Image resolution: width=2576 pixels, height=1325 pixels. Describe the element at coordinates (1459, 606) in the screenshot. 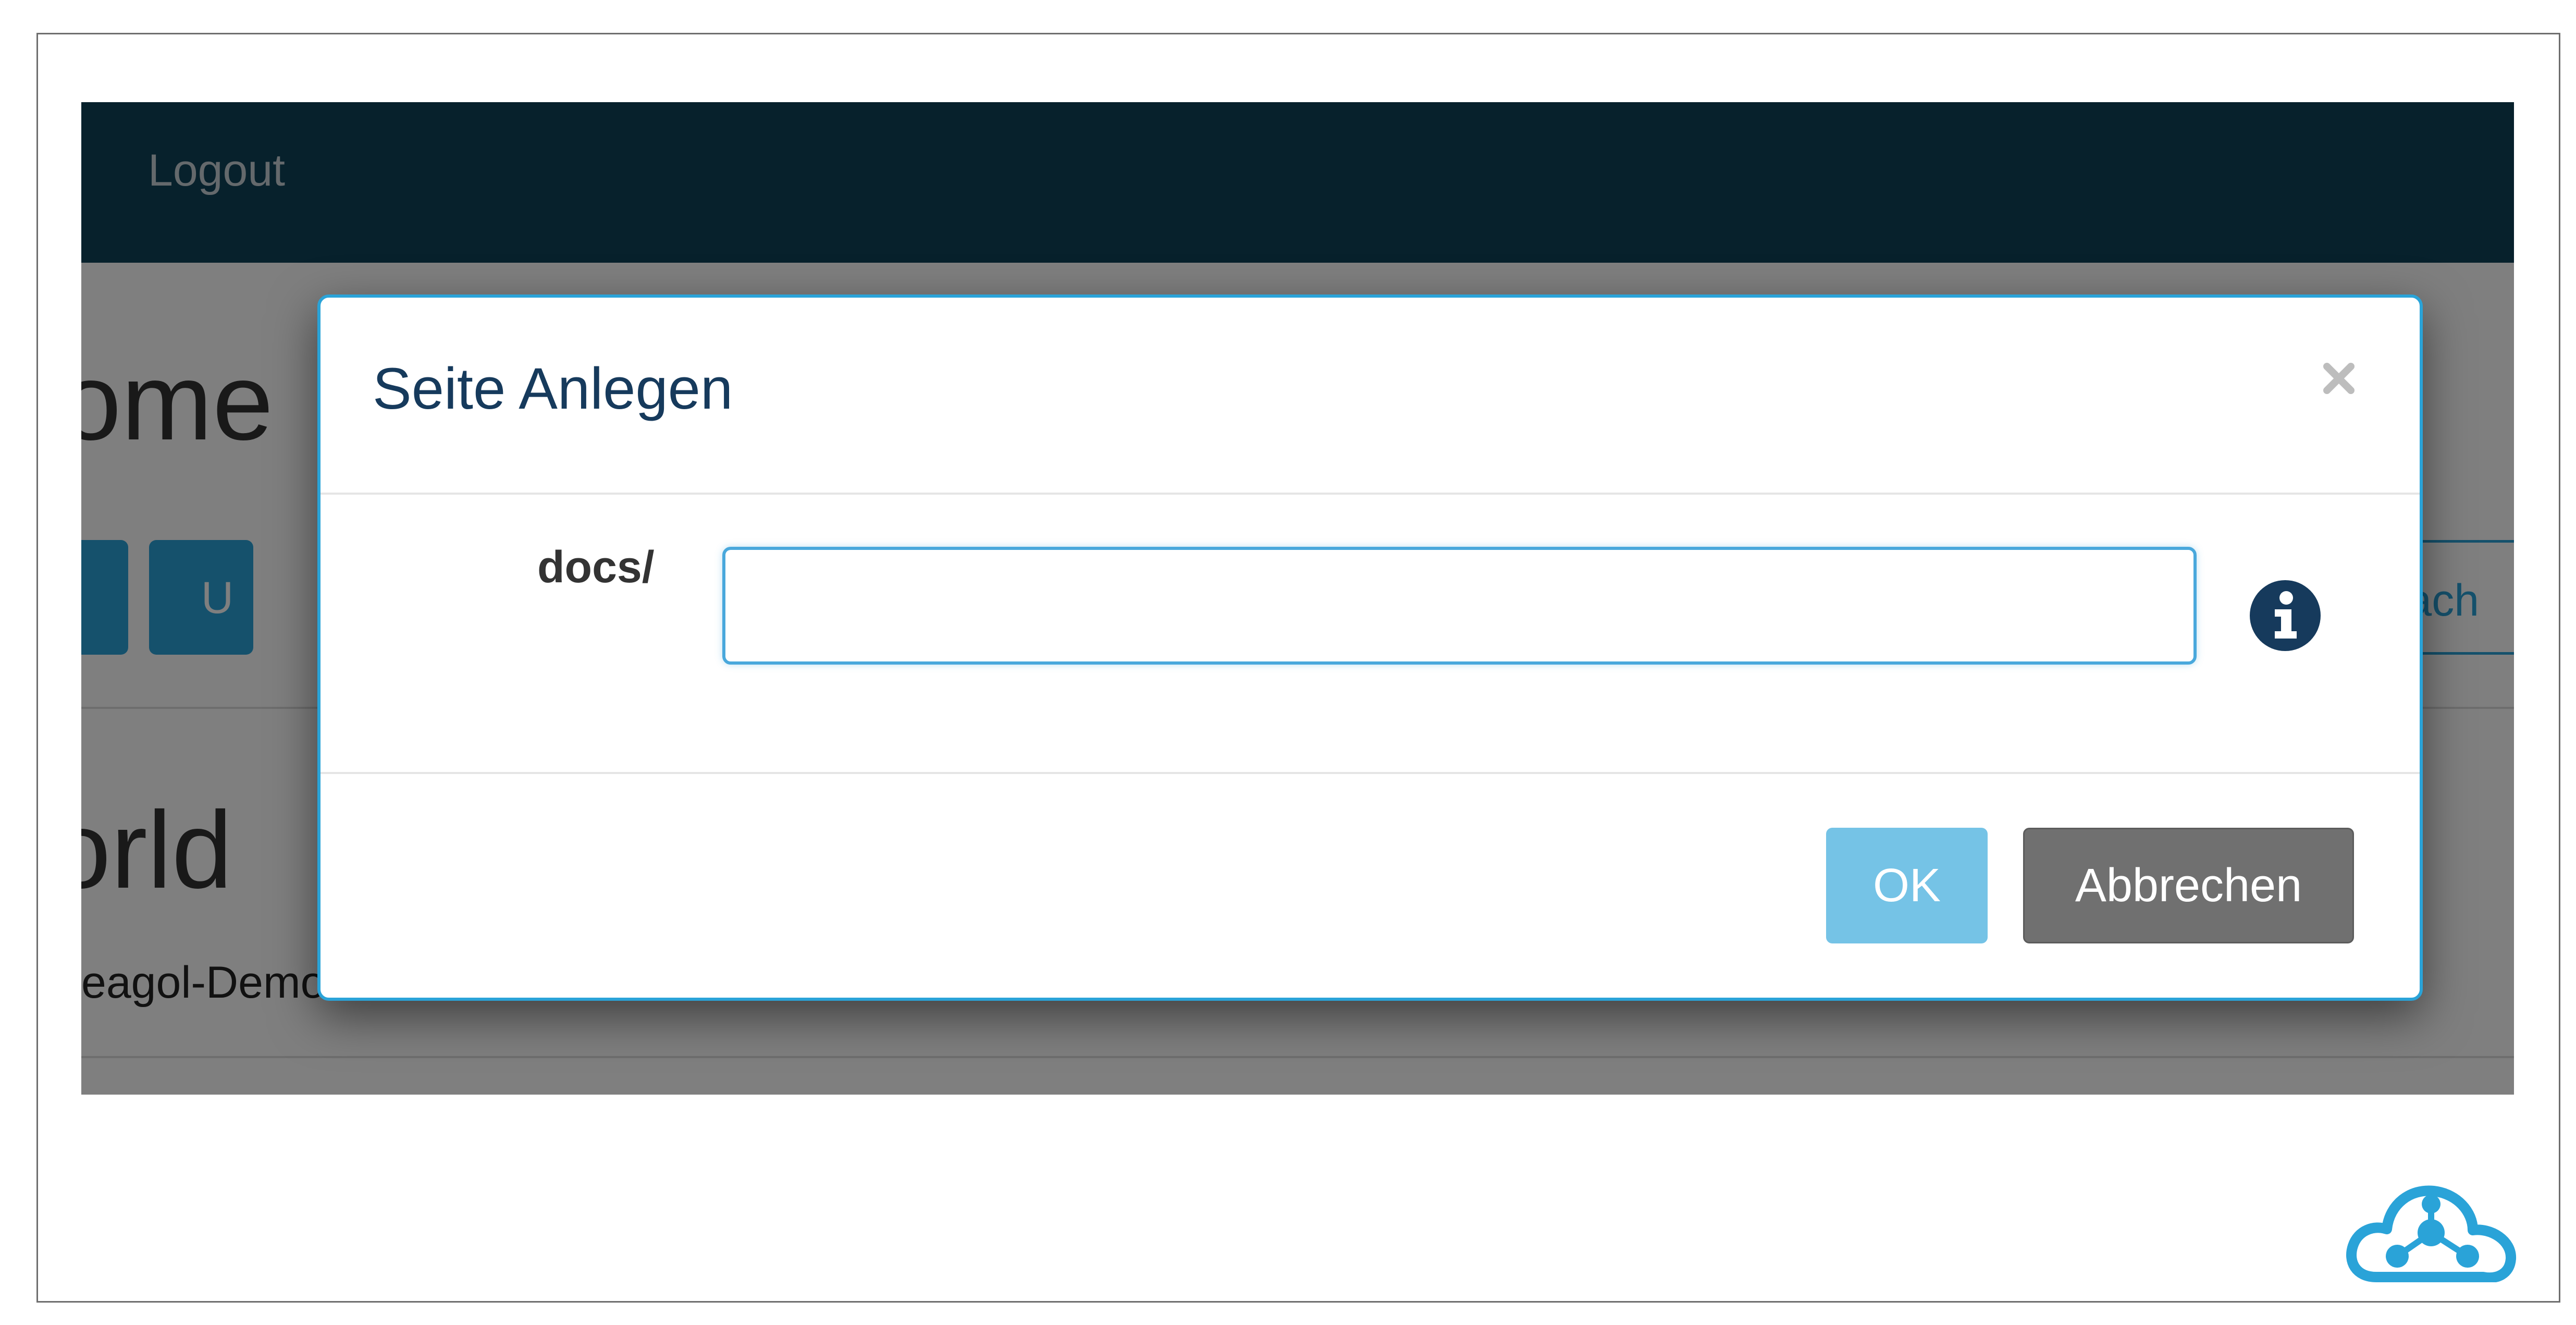

I see `page-name-input` at that location.